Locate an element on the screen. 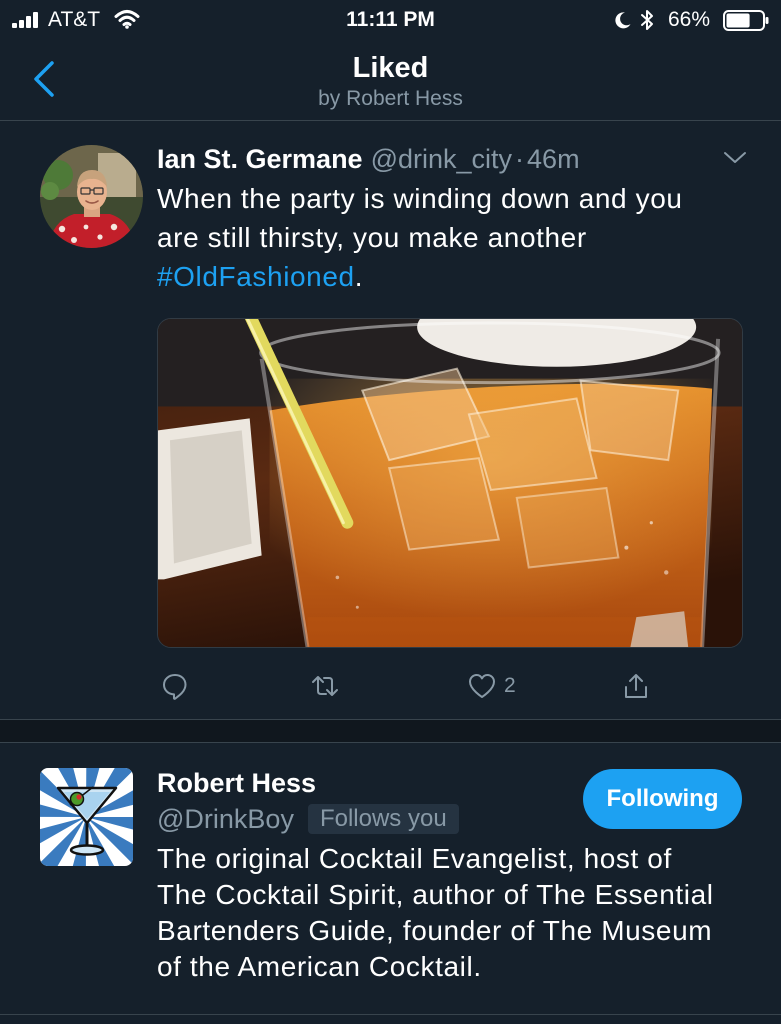 The height and width of the screenshot is (1024, 781). retweet-icon is located at coordinates (325, 686).